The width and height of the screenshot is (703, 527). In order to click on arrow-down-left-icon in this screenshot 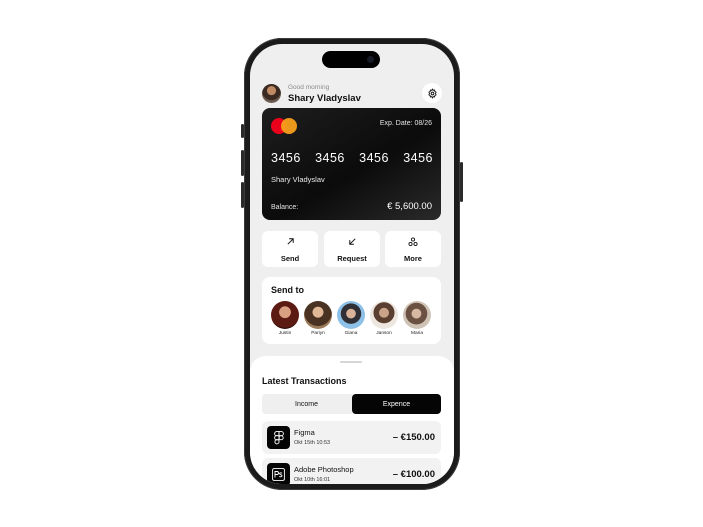, I will do `click(352, 241)`.